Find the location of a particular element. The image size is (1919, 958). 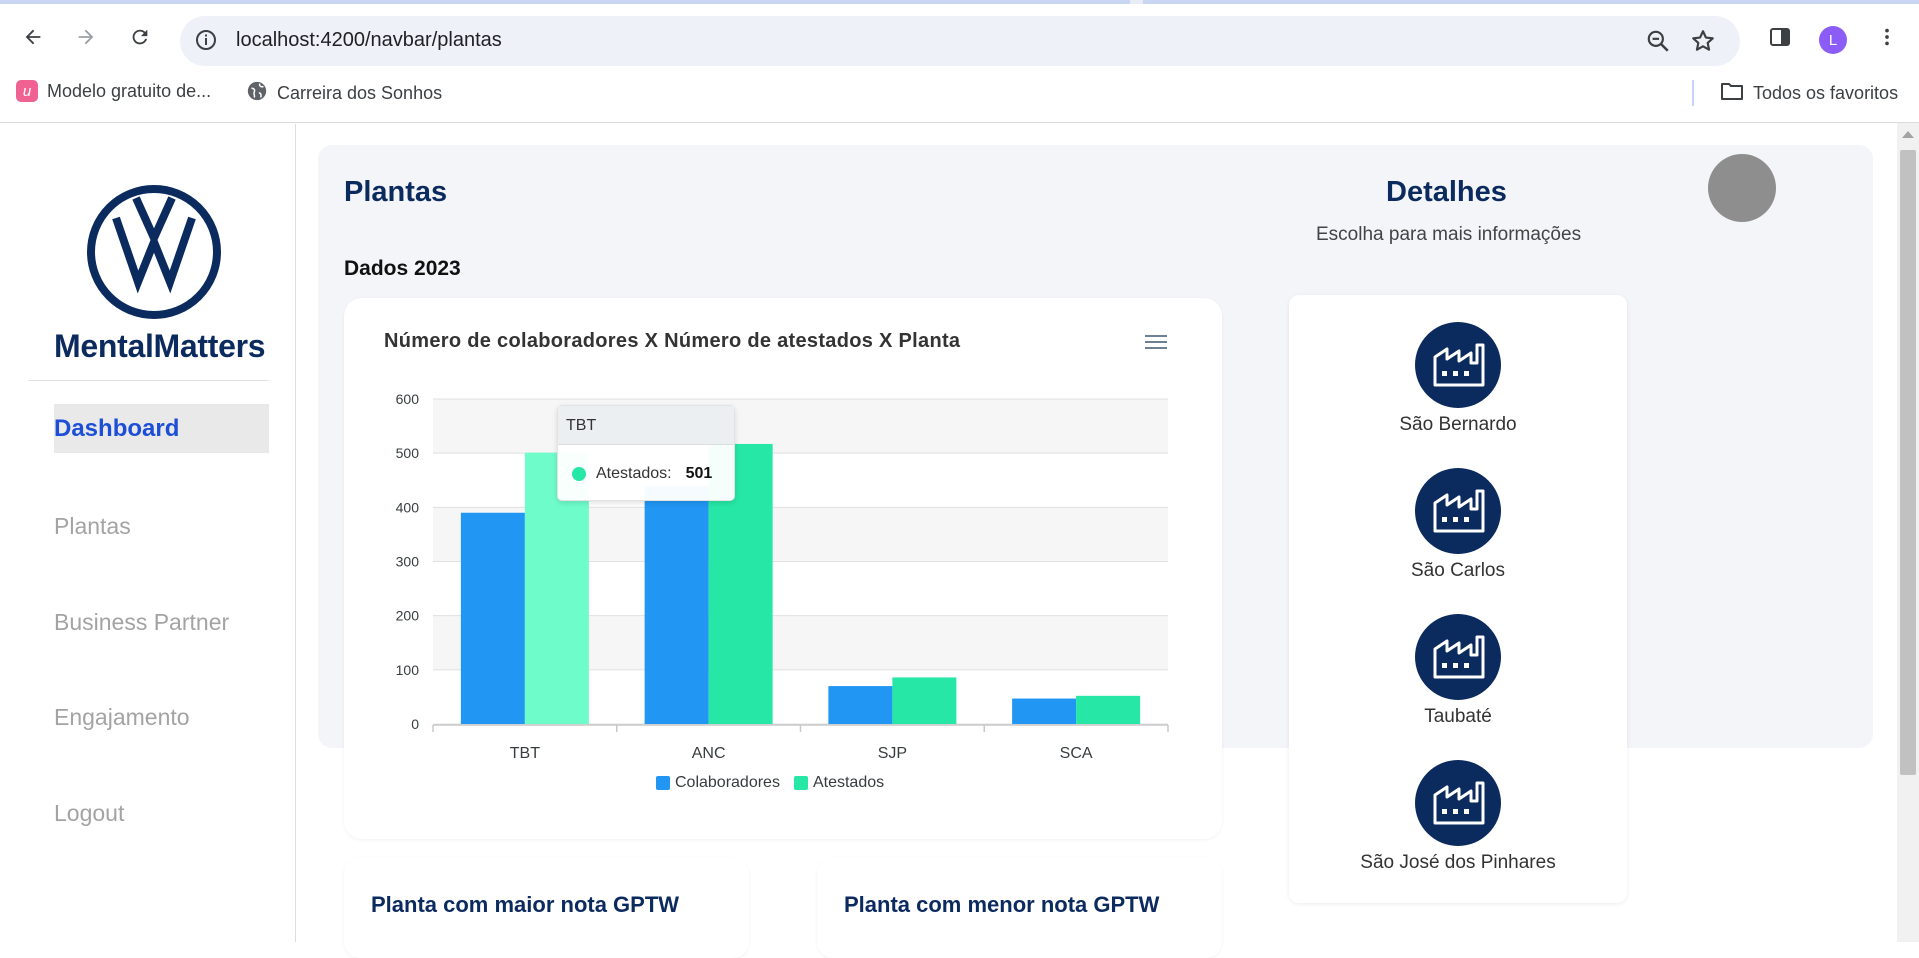

zoom-icon is located at coordinates (1658, 43).